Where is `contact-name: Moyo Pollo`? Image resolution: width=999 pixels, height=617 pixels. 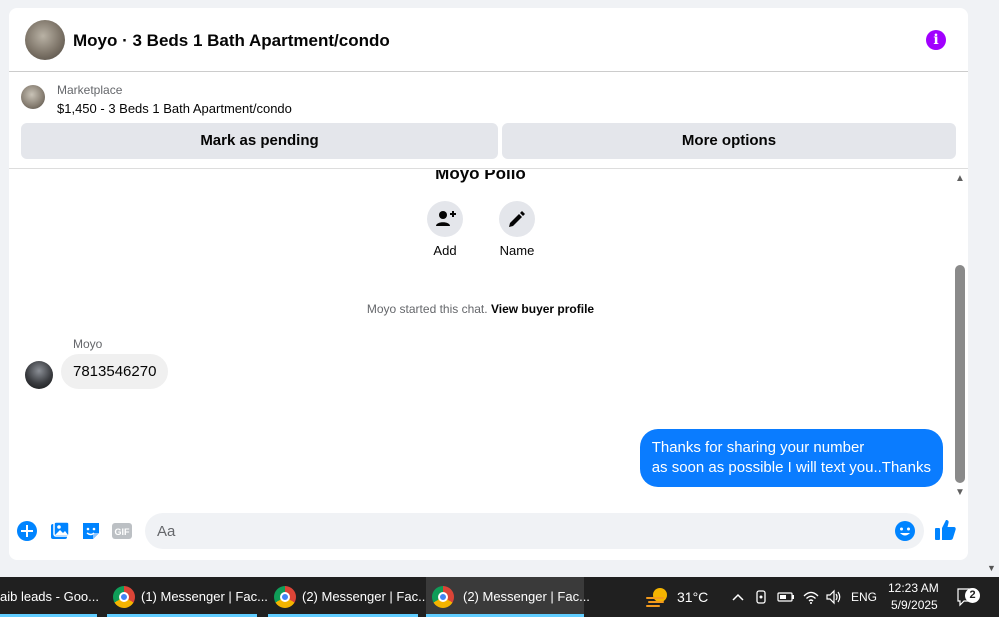 contact-name: Moyo Pollo is located at coordinates (480, 176).